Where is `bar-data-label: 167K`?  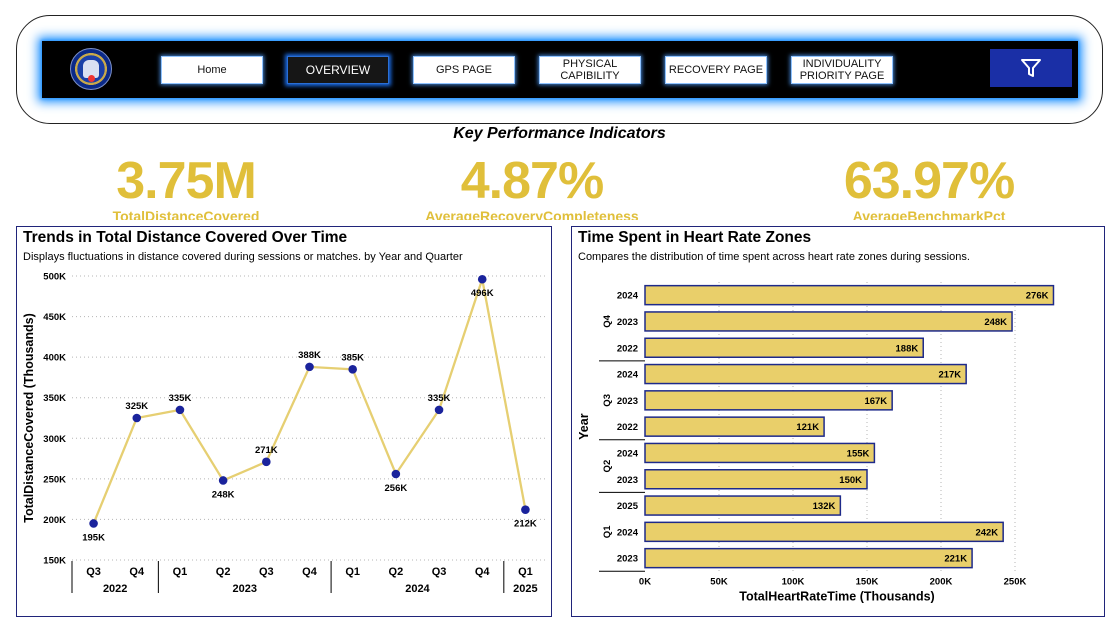 bar-data-label: 167K is located at coordinates (875, 401).